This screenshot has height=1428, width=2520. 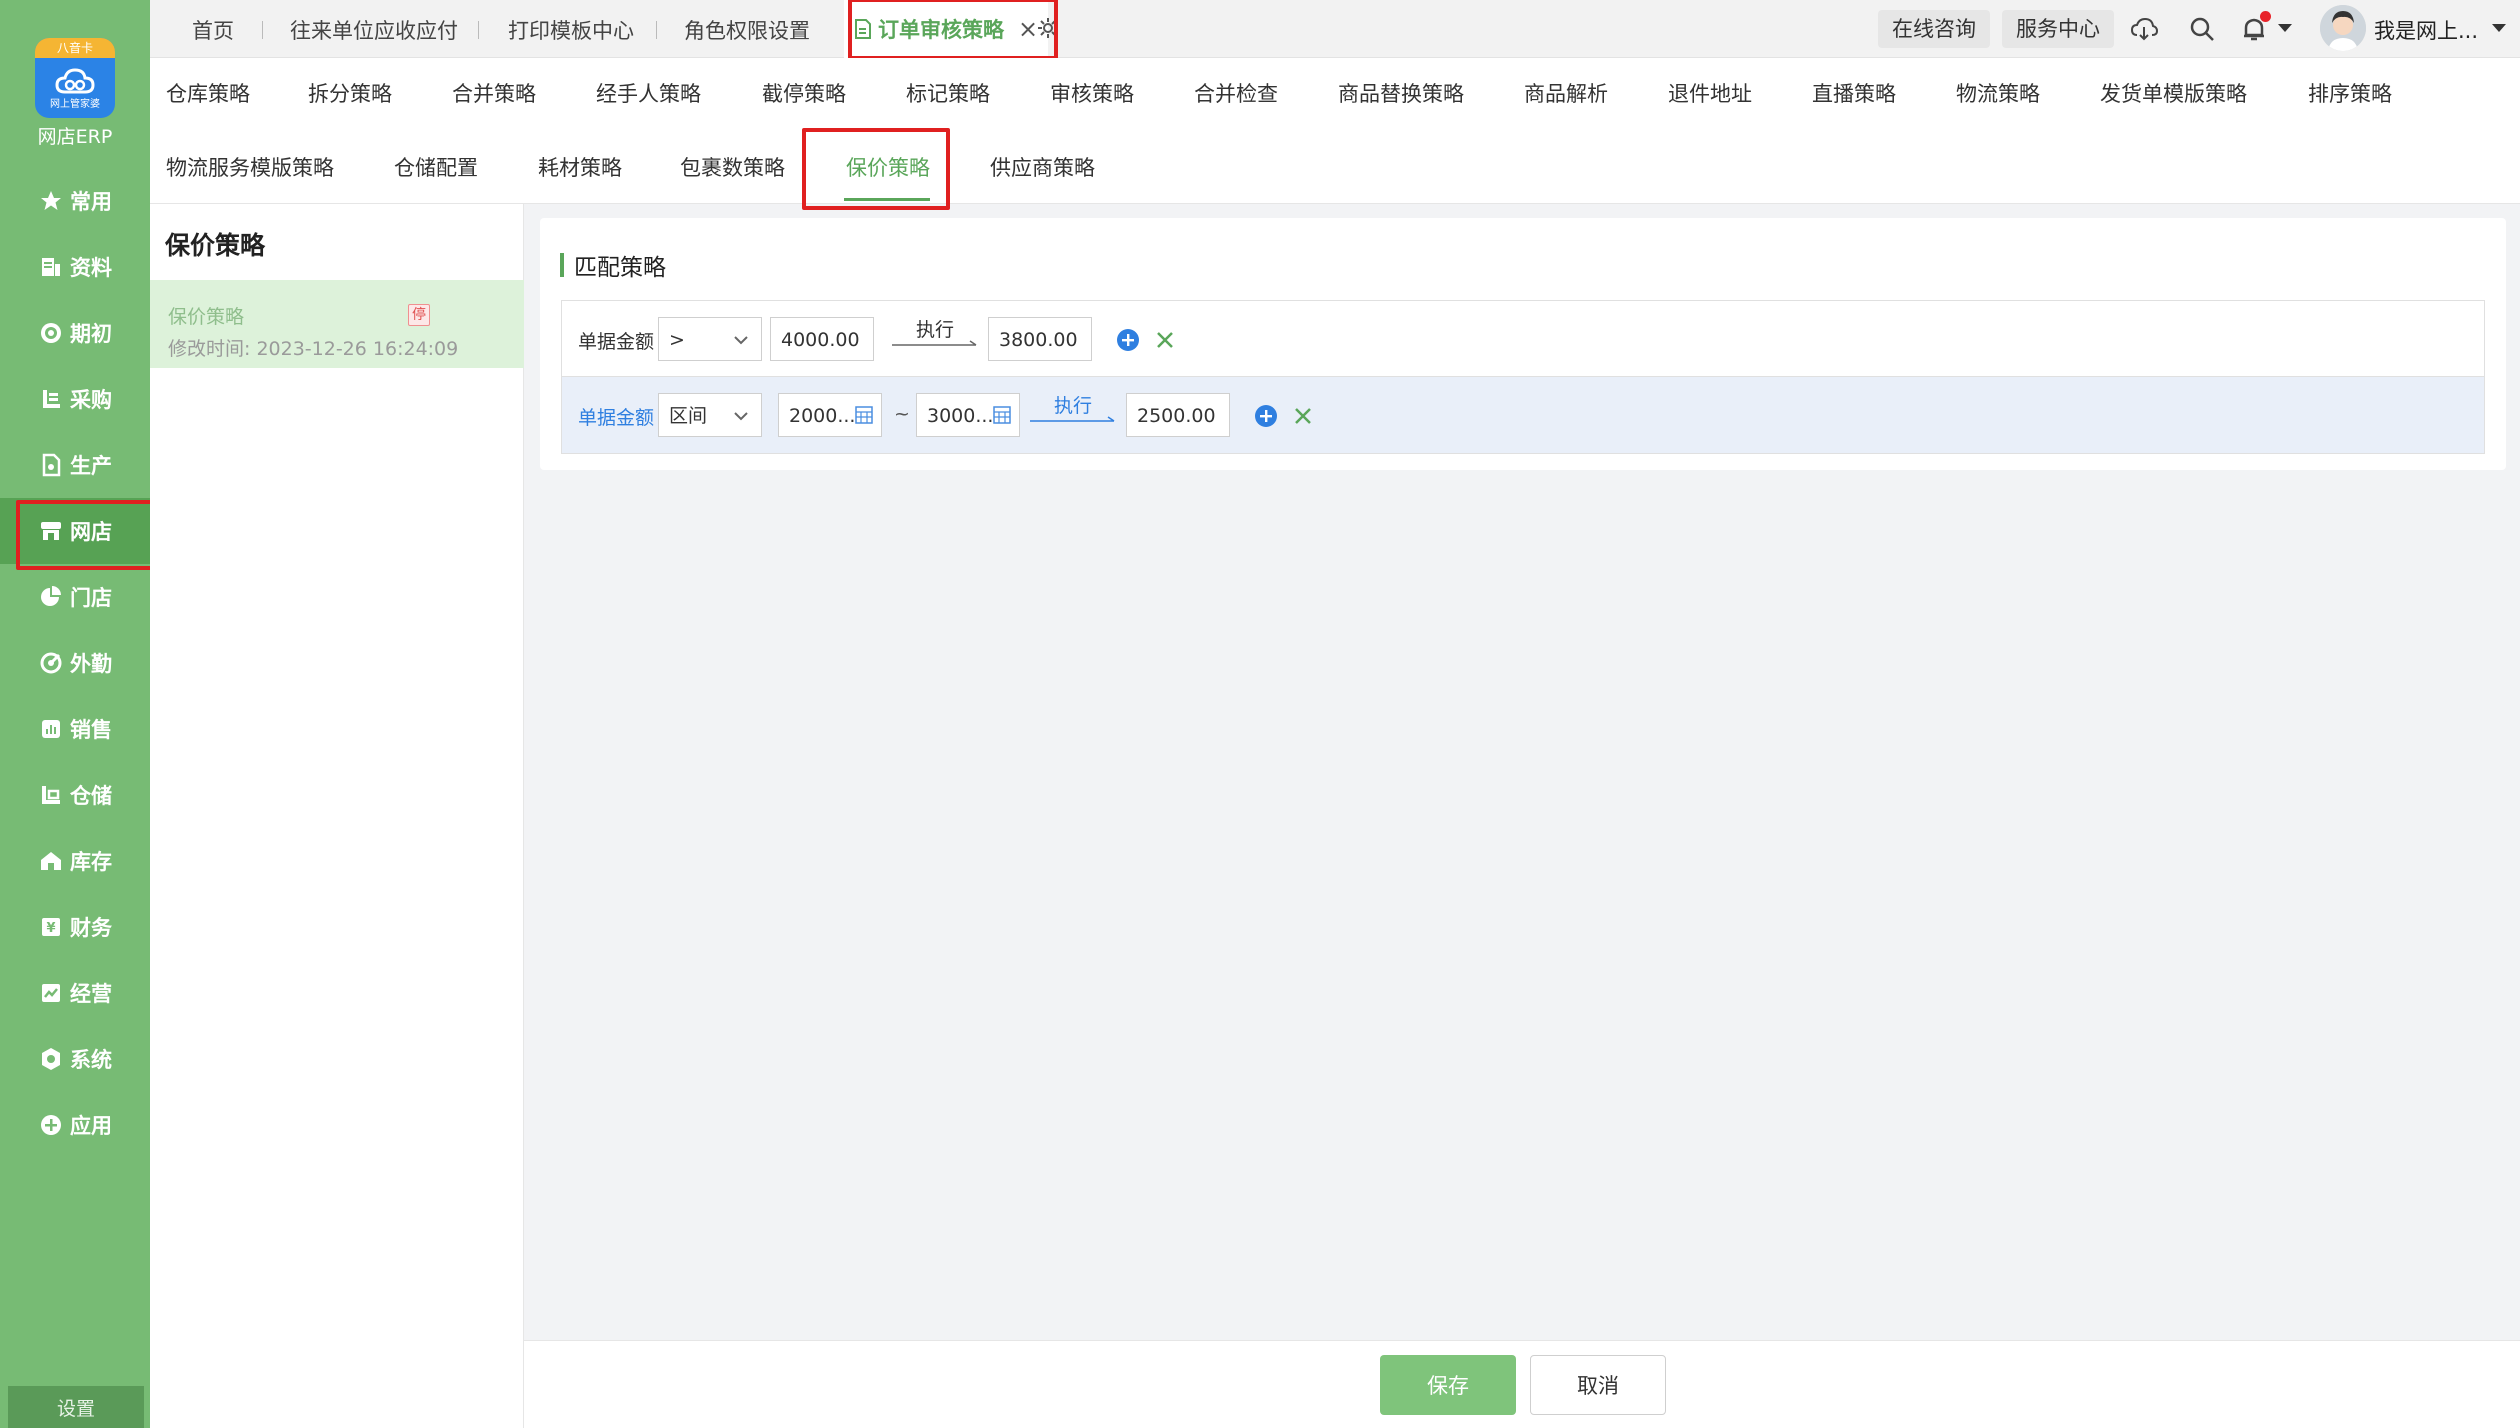 What do you see at coordinates (648, 93) in the screenshot?
I see `stab-handler: 经手人策略` at bounding box center [648, 93].